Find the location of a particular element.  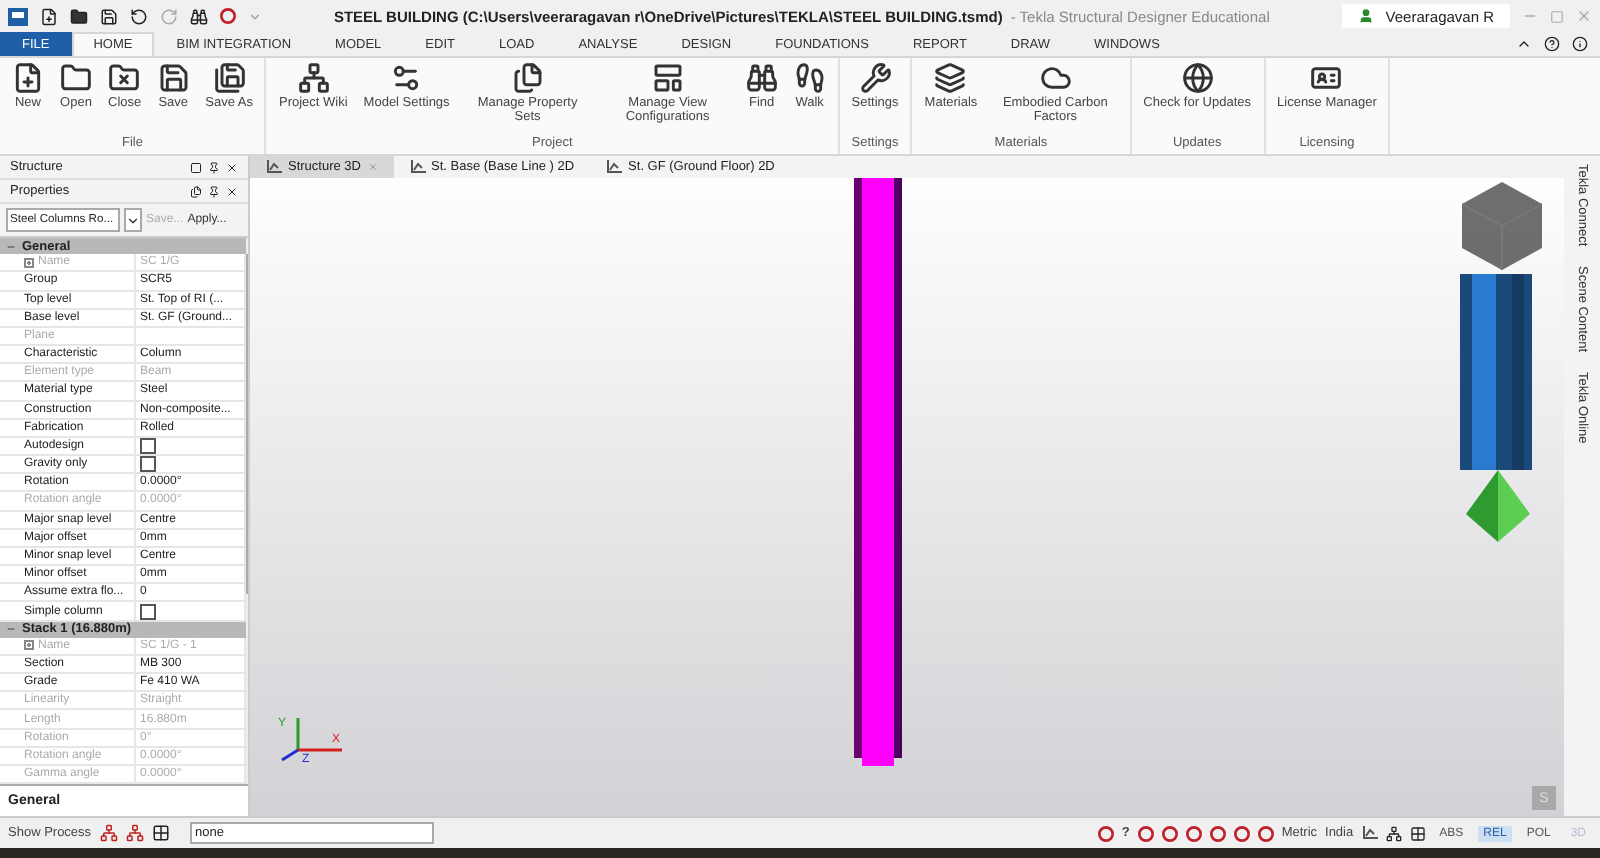

new-icon is located at coordinates (49, 16).